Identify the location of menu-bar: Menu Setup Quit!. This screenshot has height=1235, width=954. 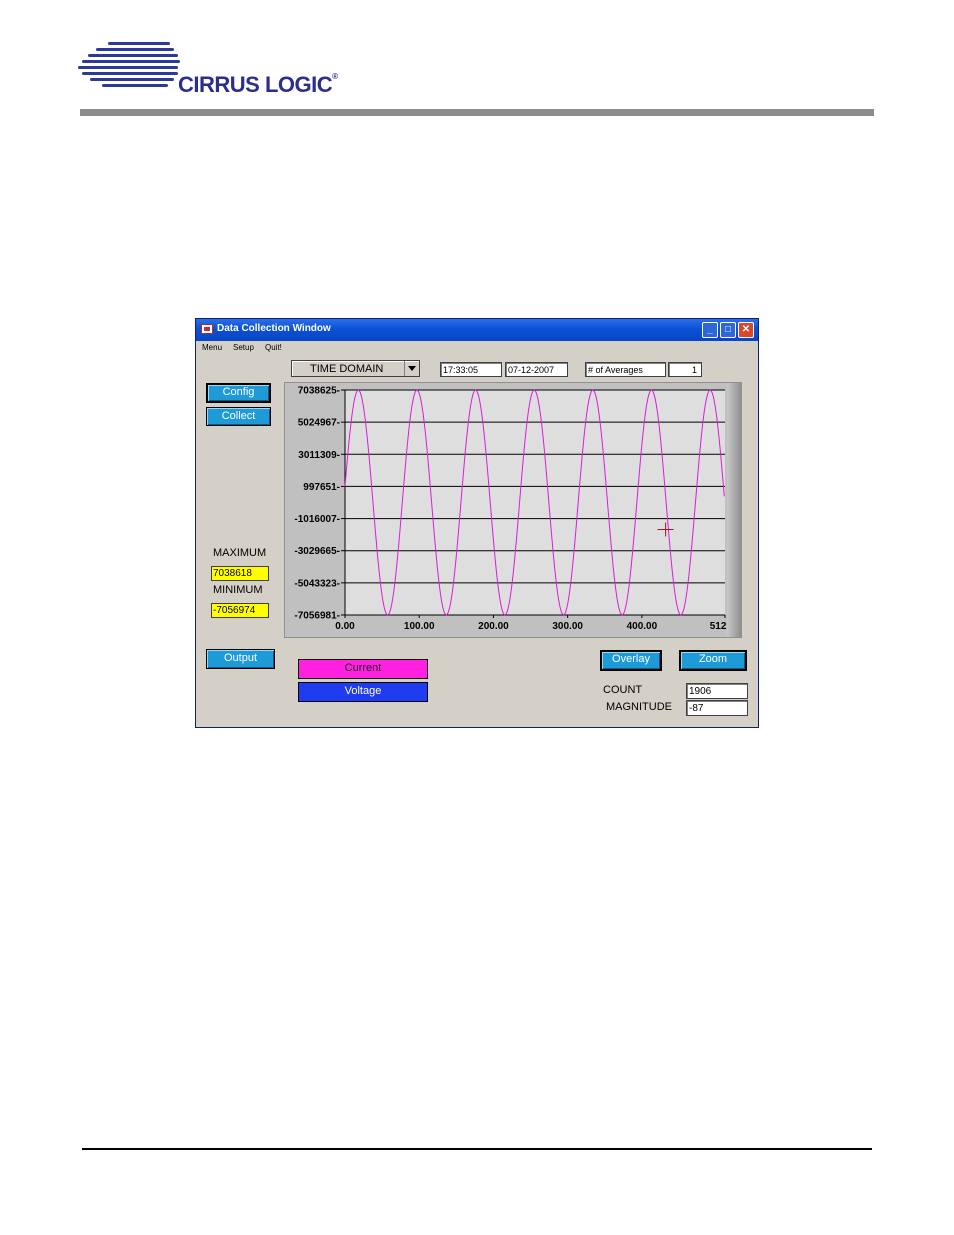
(477, 348).